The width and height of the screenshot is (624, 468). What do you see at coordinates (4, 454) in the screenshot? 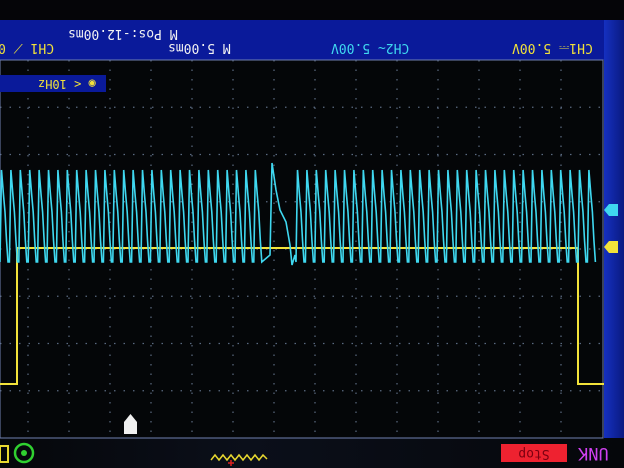
I see `usb-icon` at bounding box center [4, 454].